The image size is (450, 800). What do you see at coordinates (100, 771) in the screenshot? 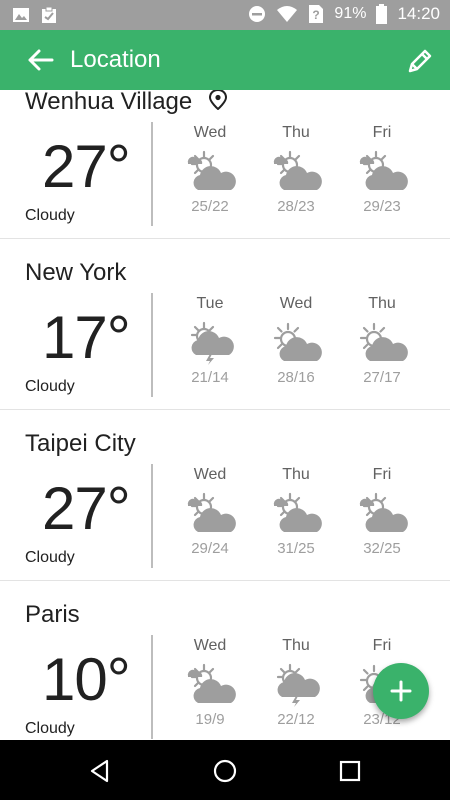
I see `back-triangle-icon` at bounding box center [100, 771].